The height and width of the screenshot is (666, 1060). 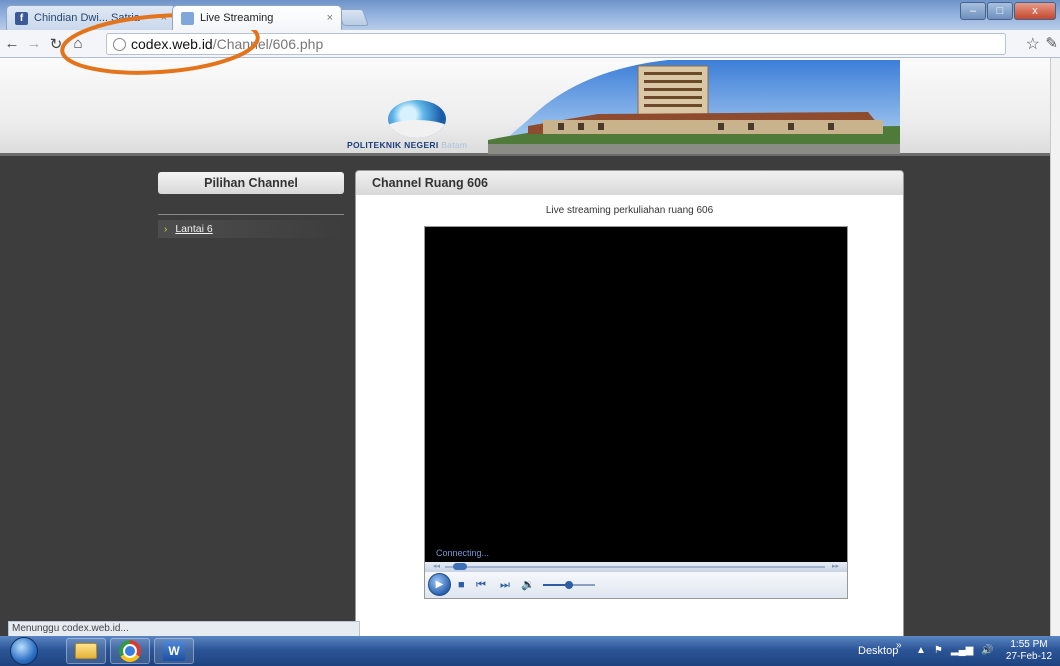 What do you see at coordinates (835, 566) in the screenshot?
I see `fast-forward-icon: ▸▸` at bounding box center [835, 566].